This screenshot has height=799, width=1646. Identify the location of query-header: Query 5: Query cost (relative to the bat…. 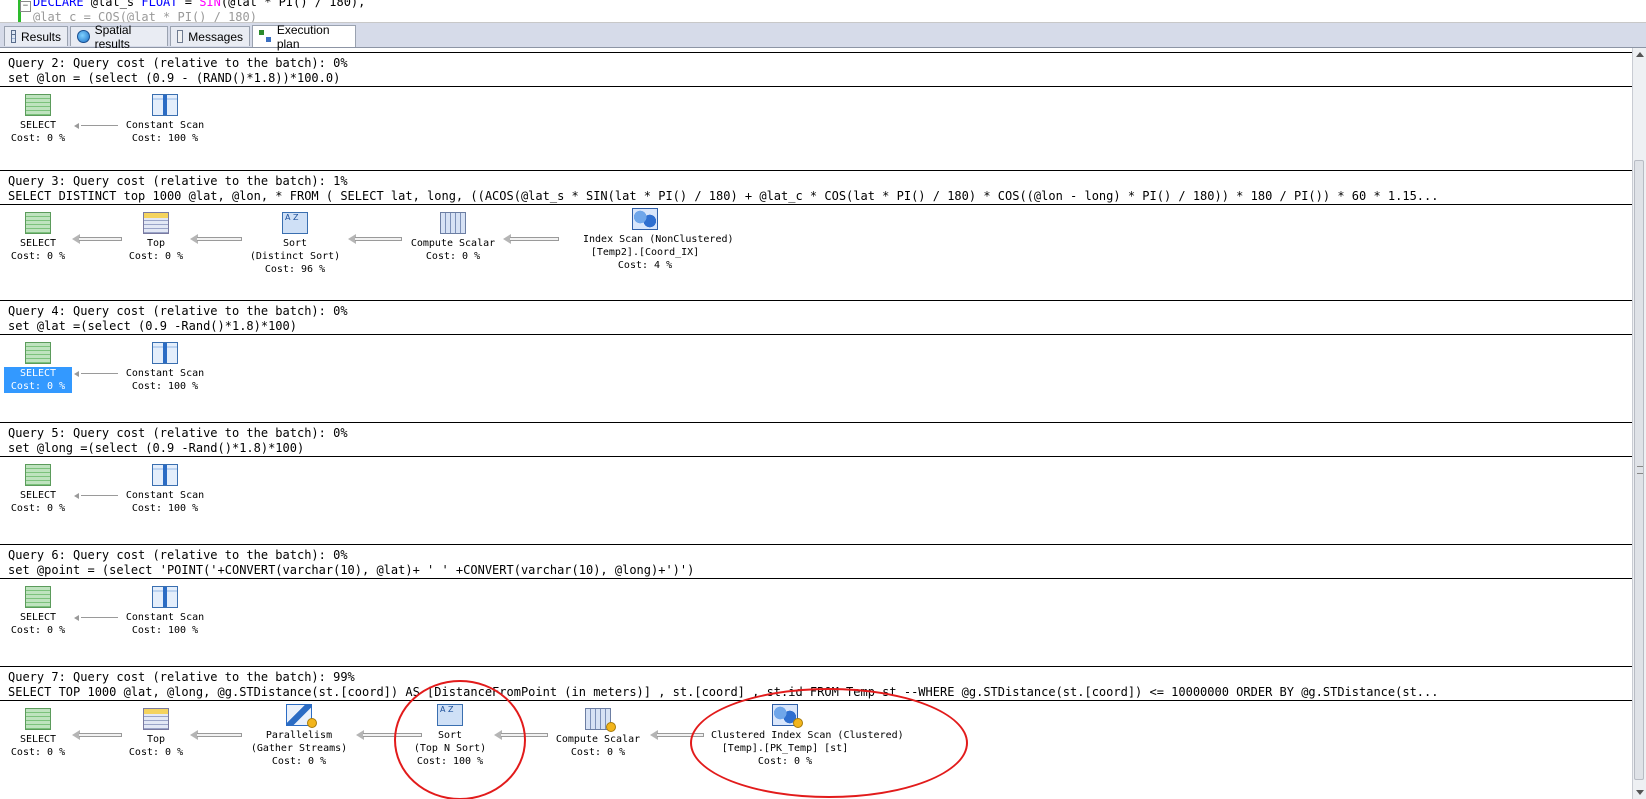
(816, 439).